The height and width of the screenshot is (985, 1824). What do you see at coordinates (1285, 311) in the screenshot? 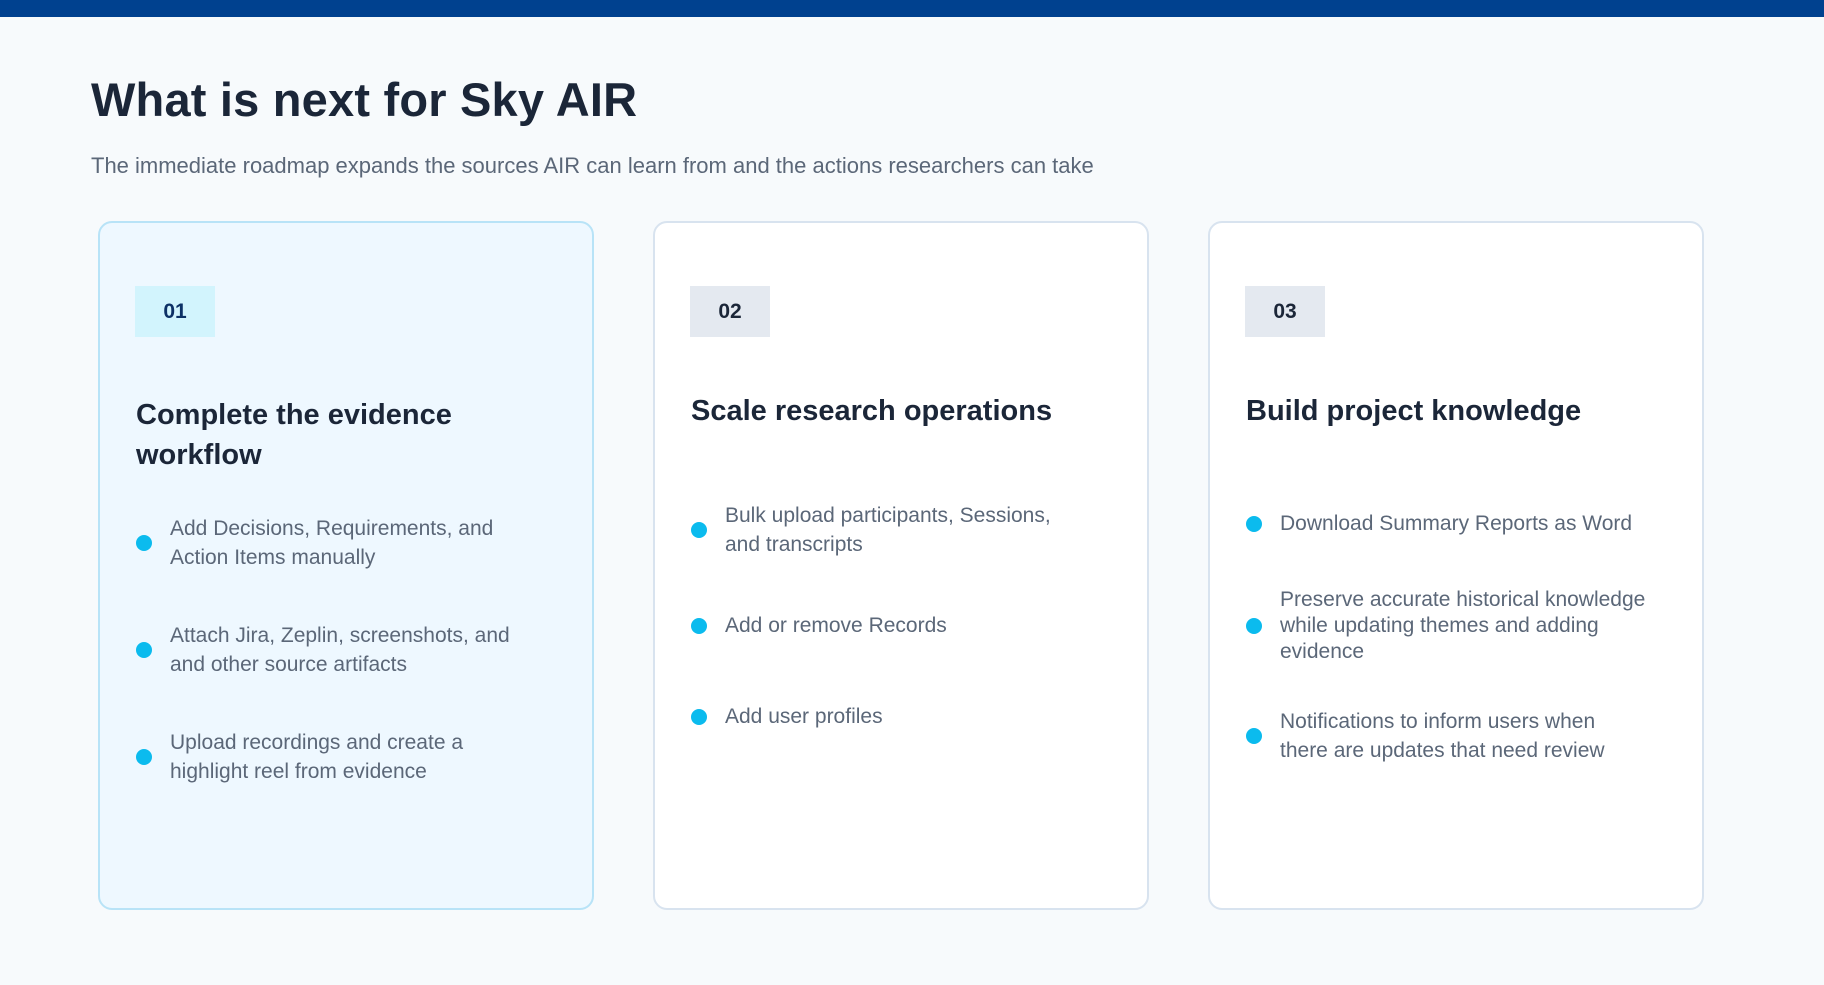
I see `card-number-badge: 03` at bounding box center [1285, 311].